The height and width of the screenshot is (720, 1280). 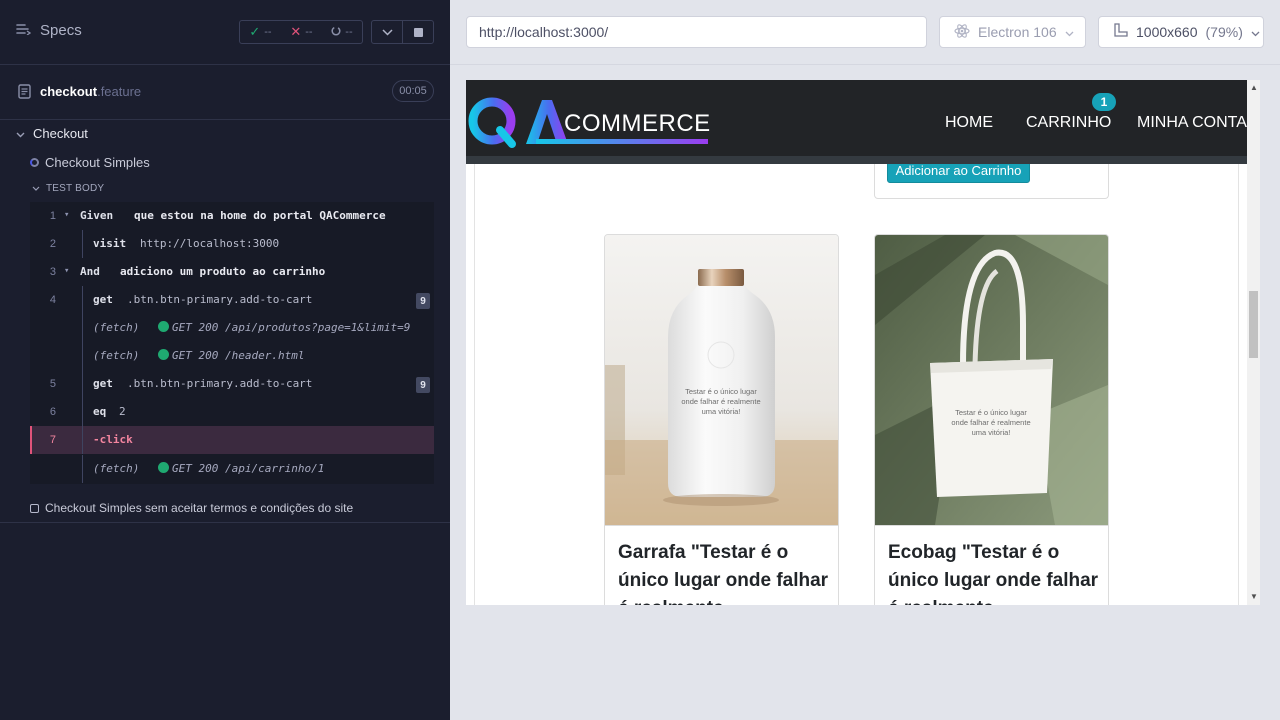 I want to click on command-message: adiciono um produto ao carrinho, so click(x=223, y=271).